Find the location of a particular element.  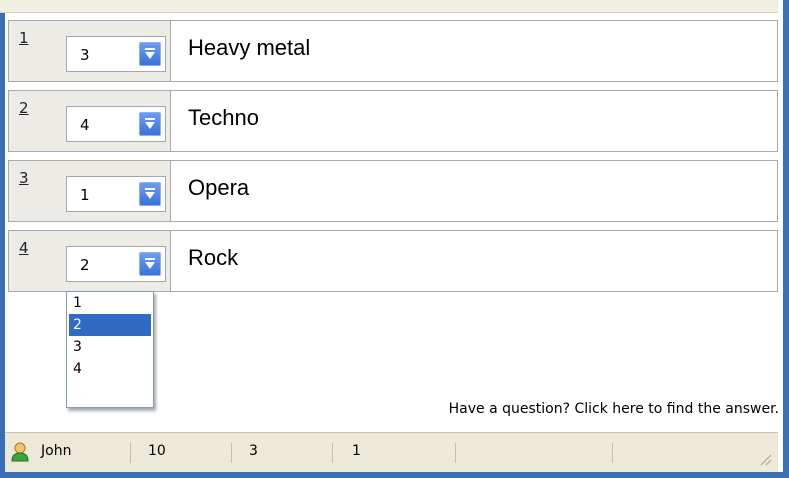

rank-select: 2 is located at coordinates (116, 264).